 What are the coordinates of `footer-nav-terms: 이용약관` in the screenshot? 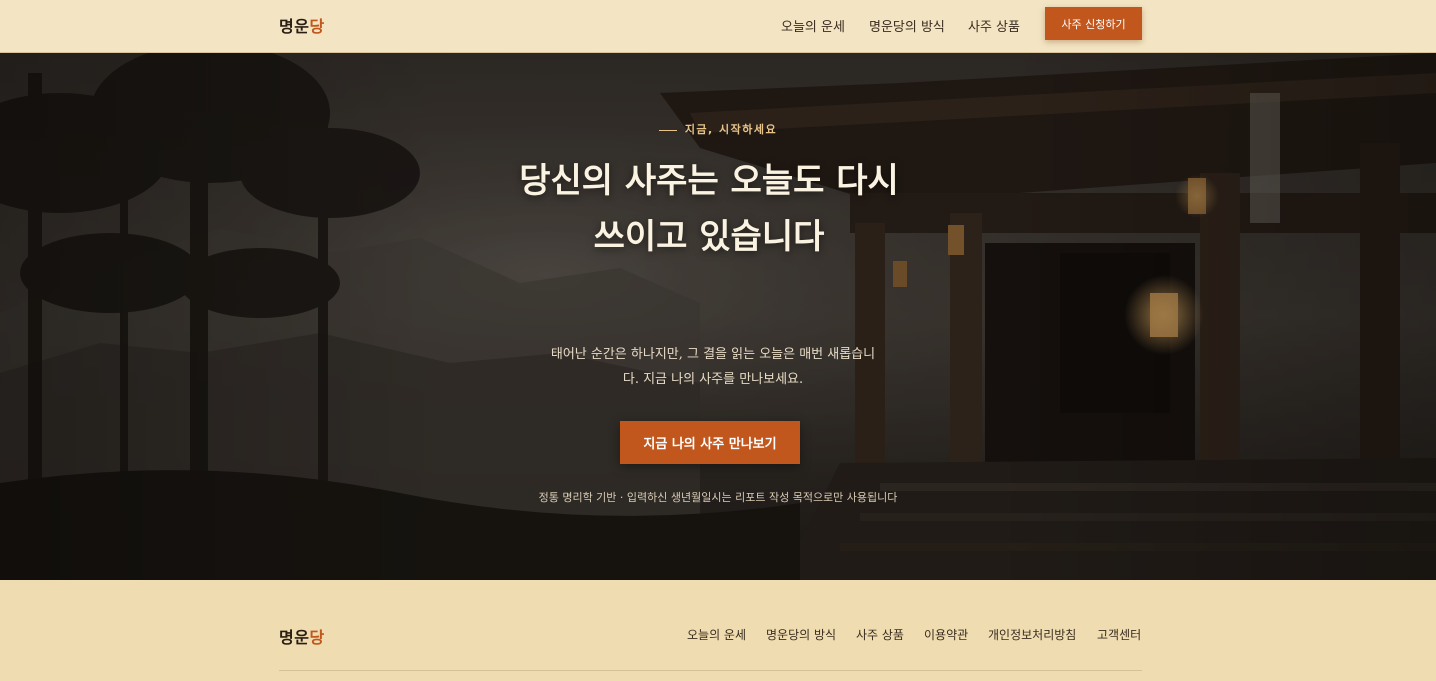 It's located at (946, 634).